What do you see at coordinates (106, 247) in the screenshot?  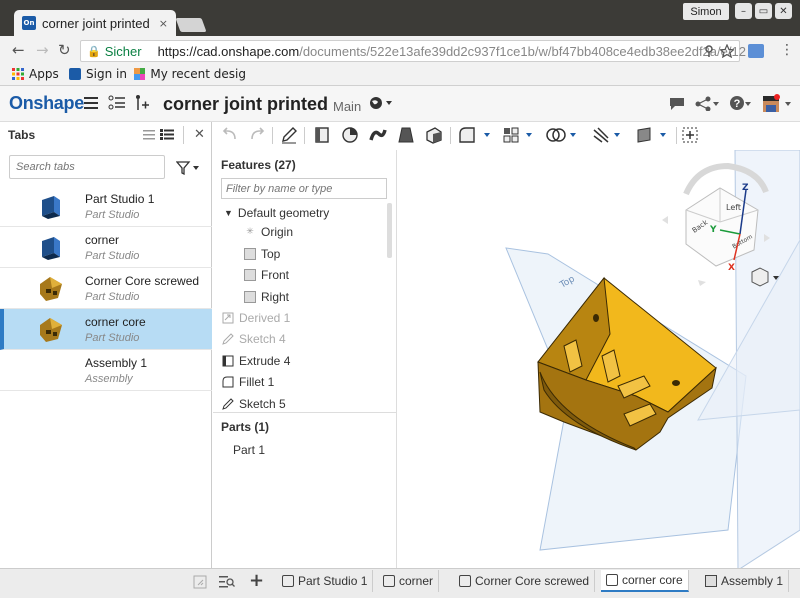 I see `tab-corner: corner Part Studio` at bounding box center [106, 247].